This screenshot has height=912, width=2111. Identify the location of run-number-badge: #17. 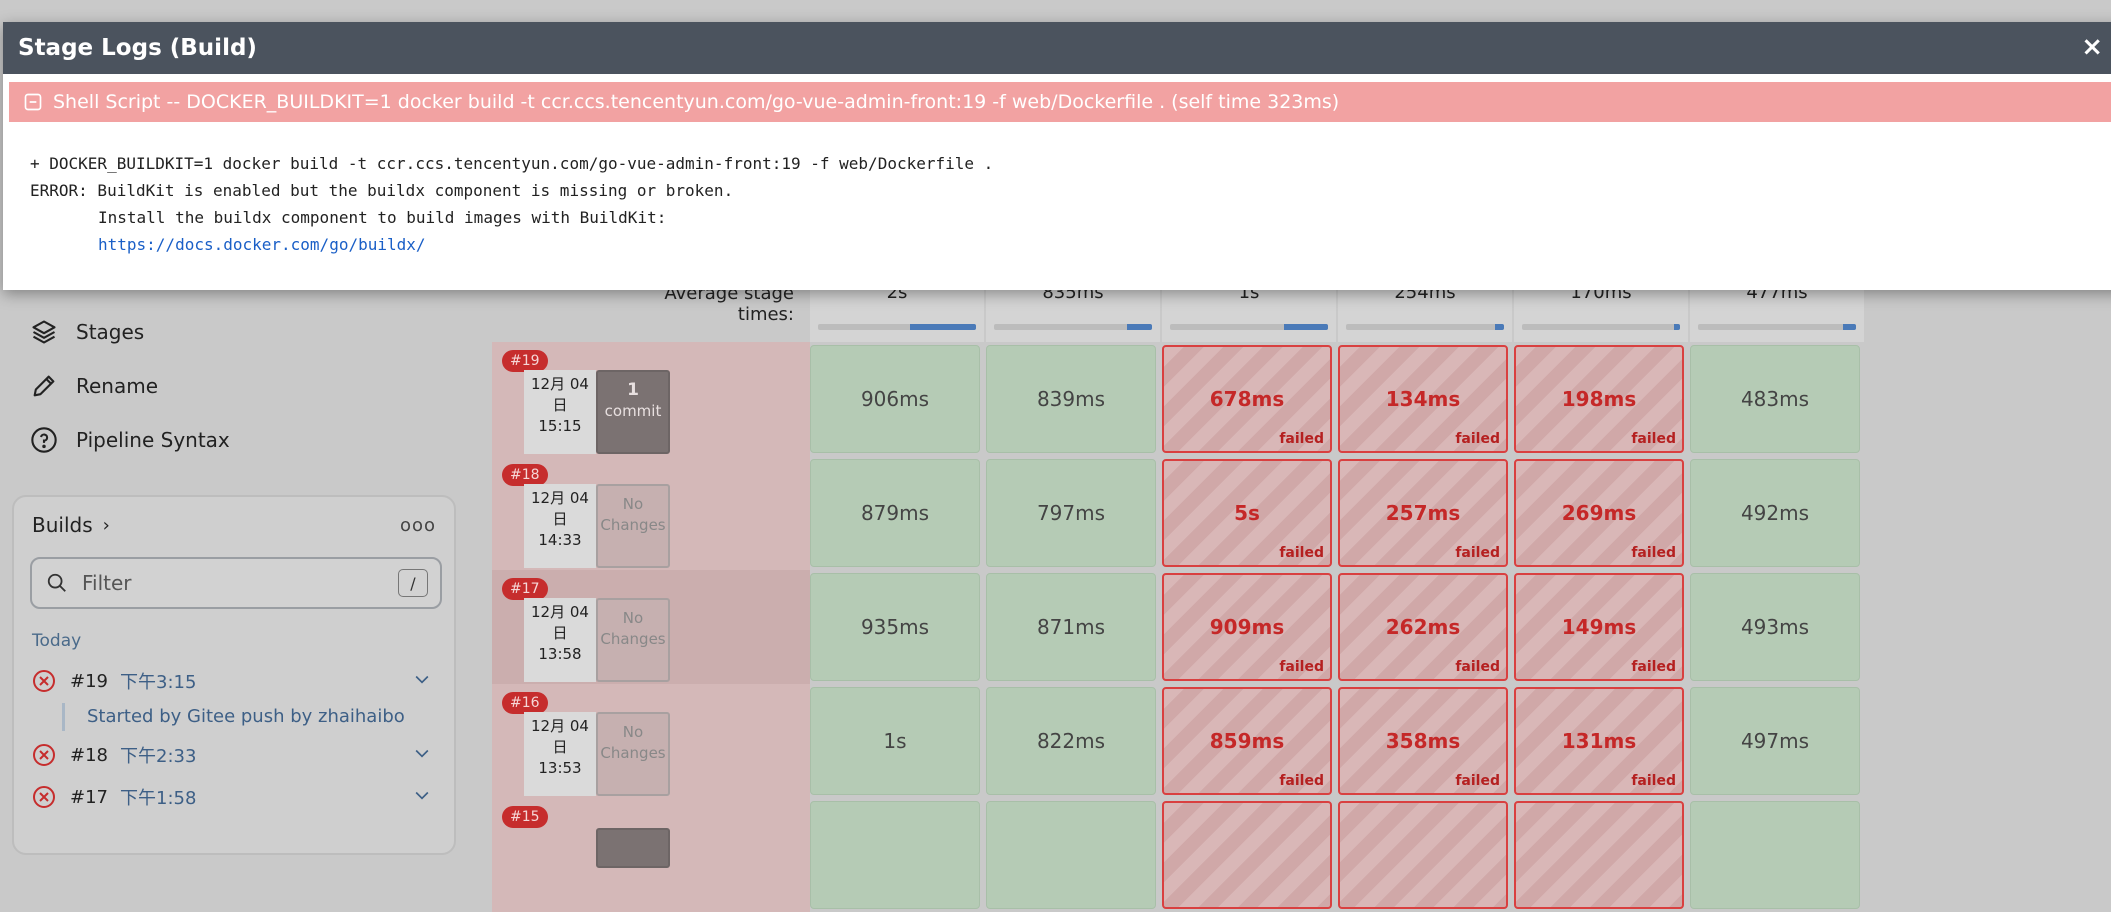
(525, 589).